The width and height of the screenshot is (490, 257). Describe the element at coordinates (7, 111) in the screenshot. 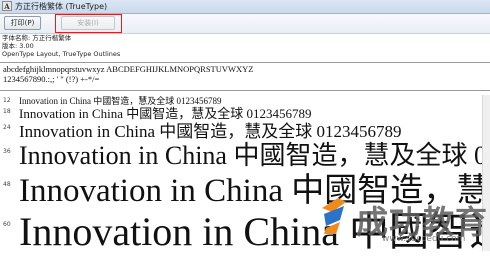

I see `sample-size-label: 18` at that location.